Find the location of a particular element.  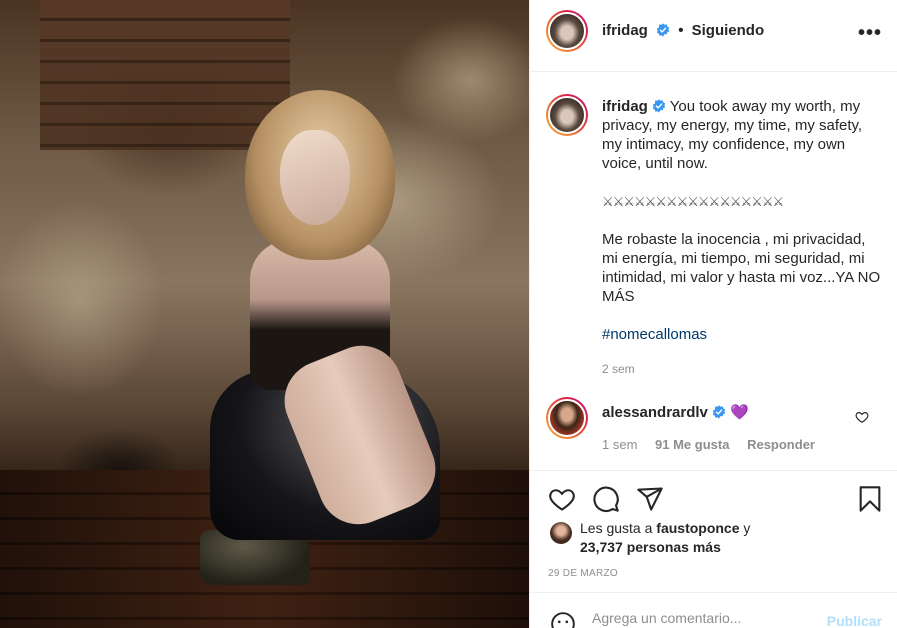

comment: alessandrardlv 💜 is located at coordinates (675, 412).